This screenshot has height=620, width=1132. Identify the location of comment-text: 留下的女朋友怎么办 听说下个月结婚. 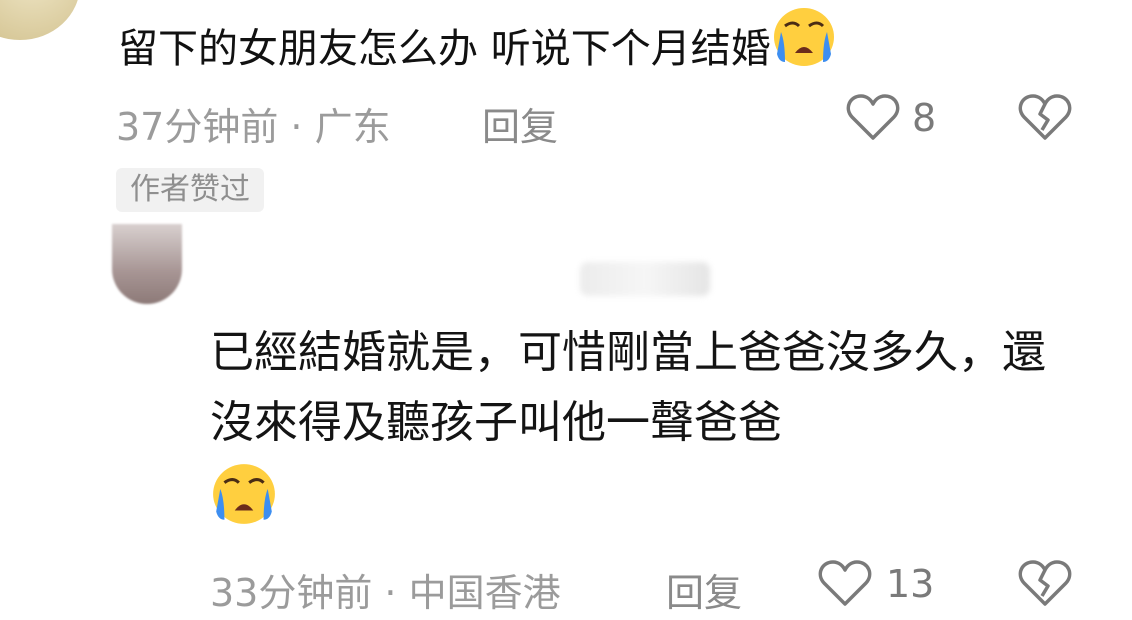
(477, 43).